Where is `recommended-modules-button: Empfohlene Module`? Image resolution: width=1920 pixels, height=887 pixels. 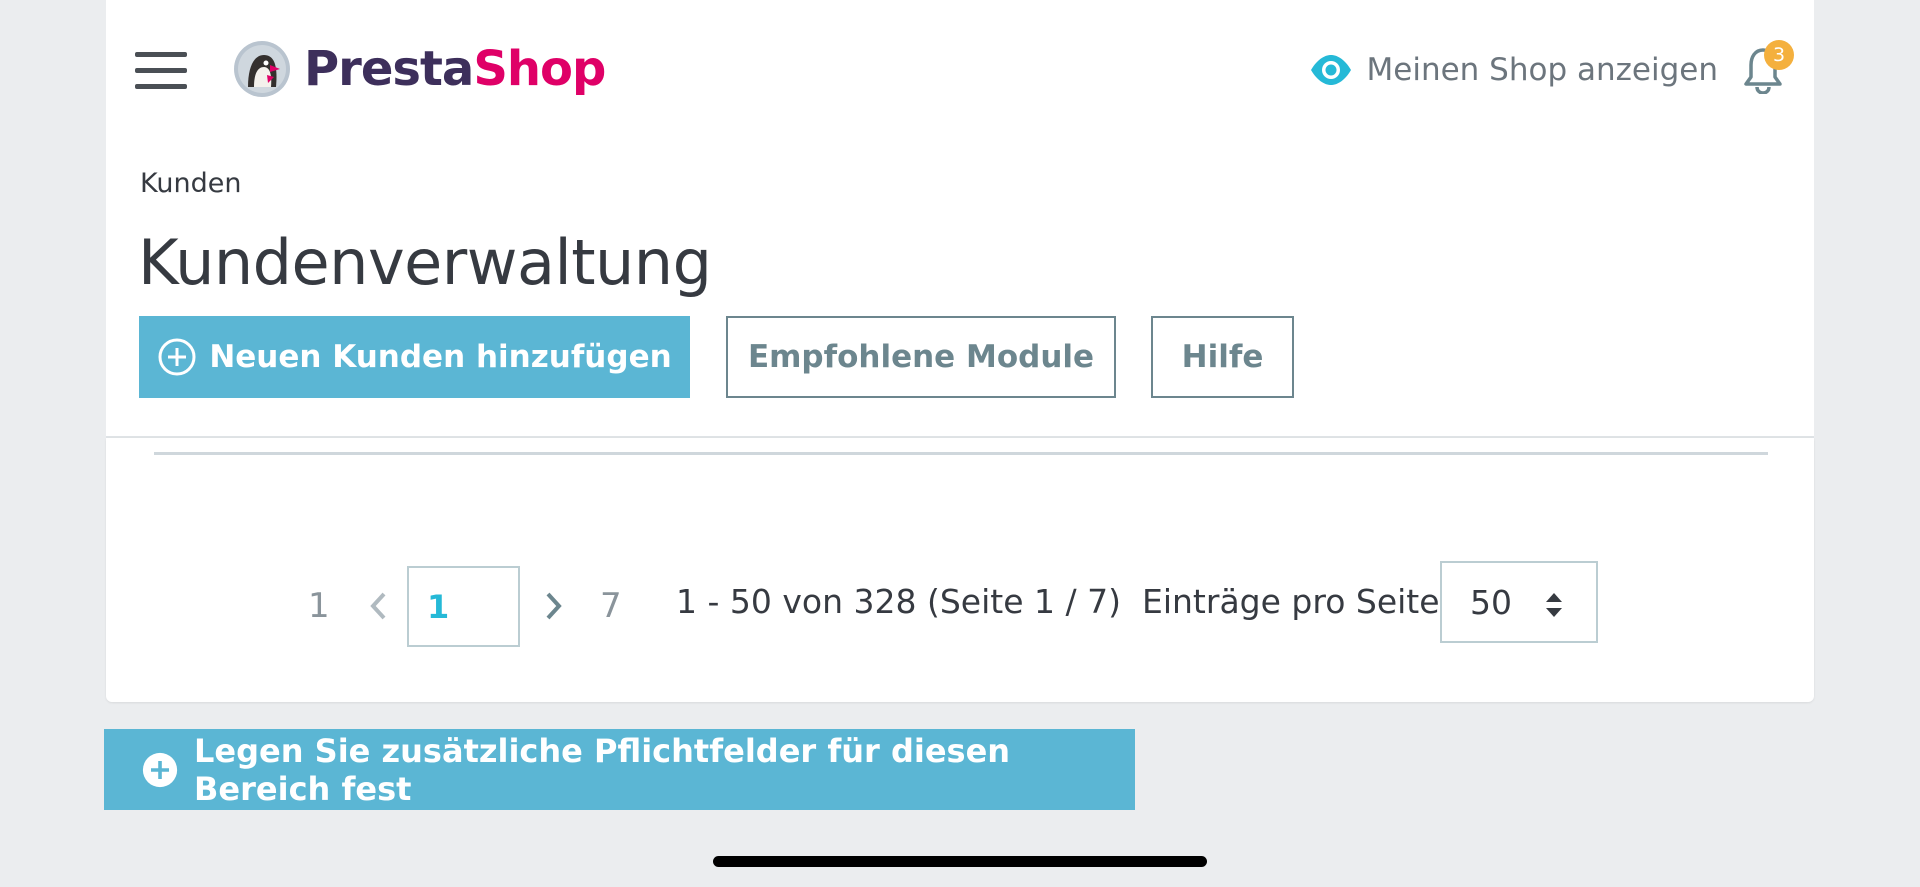 recommended-modules-button: Empfohlene Module is located at coordinates (921, 357).